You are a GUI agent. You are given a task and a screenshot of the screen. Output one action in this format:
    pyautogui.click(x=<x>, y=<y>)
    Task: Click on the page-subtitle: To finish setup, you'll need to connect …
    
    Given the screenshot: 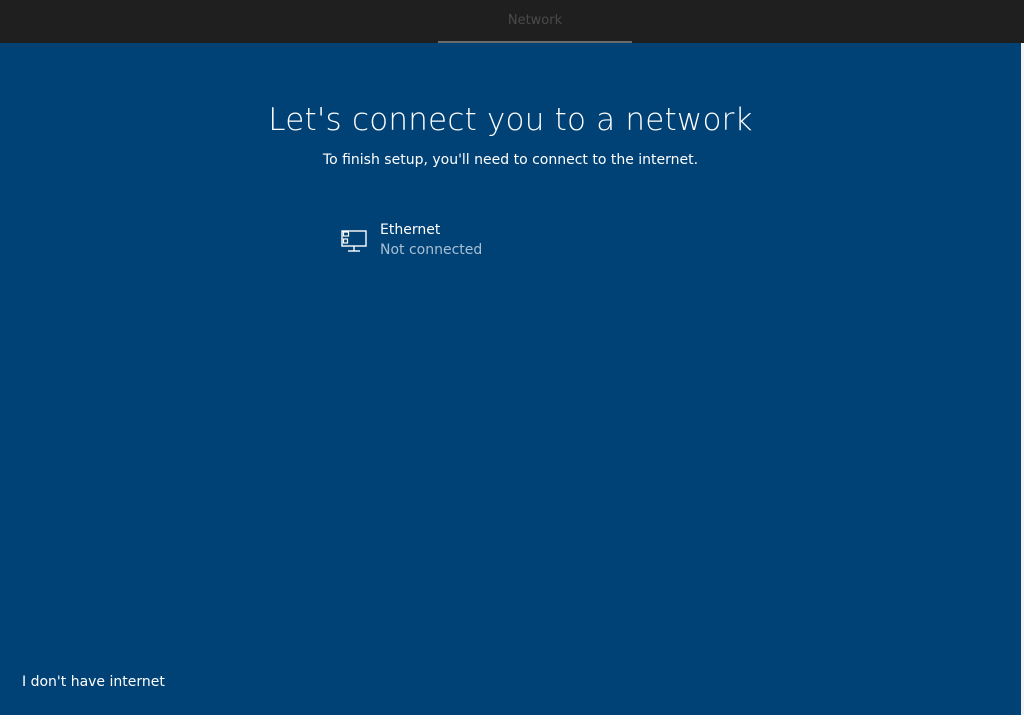 What is the action you would take?
    pyautogui.click(x=510, y=160)
    